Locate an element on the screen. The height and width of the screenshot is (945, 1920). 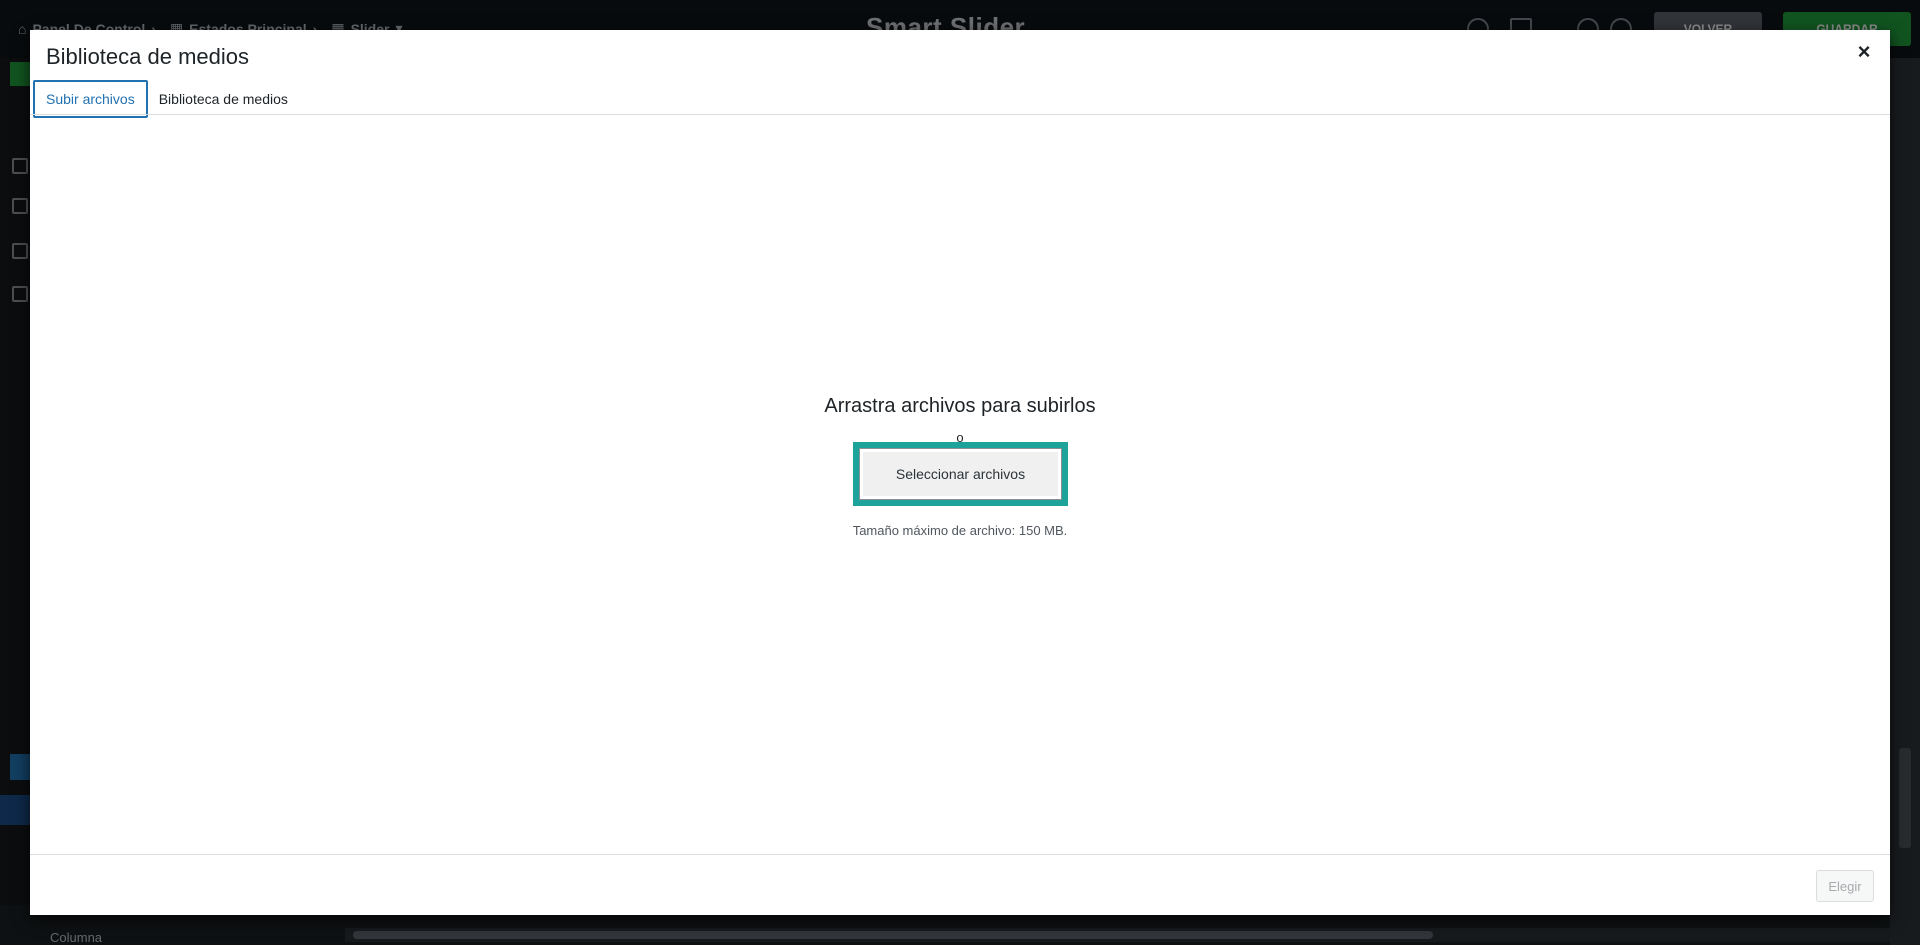
close-icon: × is located at coordinates (1864, 52).